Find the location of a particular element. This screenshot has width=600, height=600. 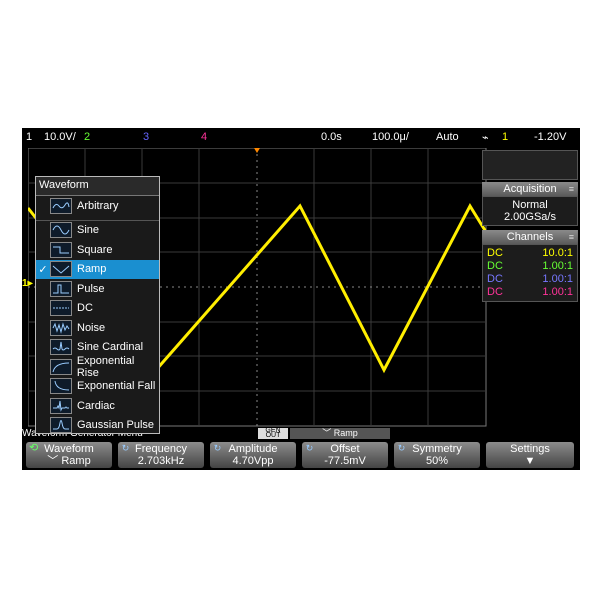

menu-item-arbitrary: Arbitrary is located at coordinates (97, 206).